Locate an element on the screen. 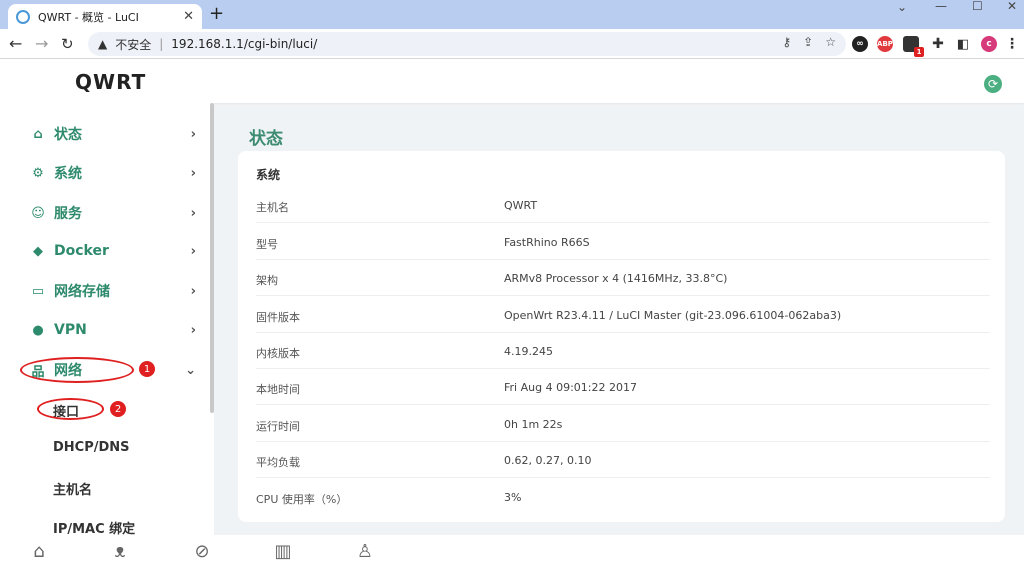 The image size is (1024, 568). table-row: 平均负载 0.62, 0.27, 0.10 is located at coordinates (623, 459).